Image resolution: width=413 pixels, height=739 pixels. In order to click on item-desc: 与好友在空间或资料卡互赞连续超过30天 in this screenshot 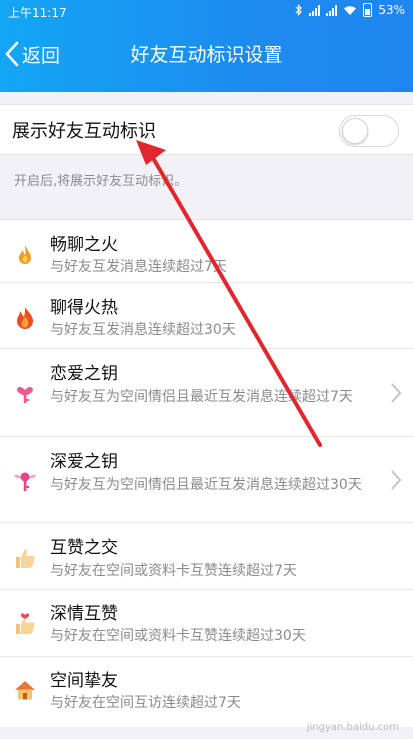, I will do `click(178, 636)`.